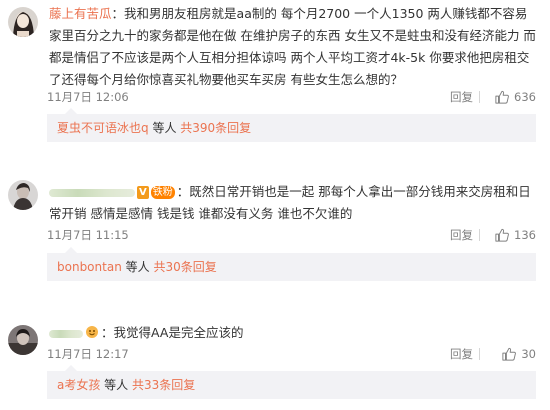 This screenshot has height=410, width=550. What do you see at coordinates (291, 354) in the screenshot?
I see `comment-meta: 11月7日 12:17 回复 30` at bounding box center [291, 354].